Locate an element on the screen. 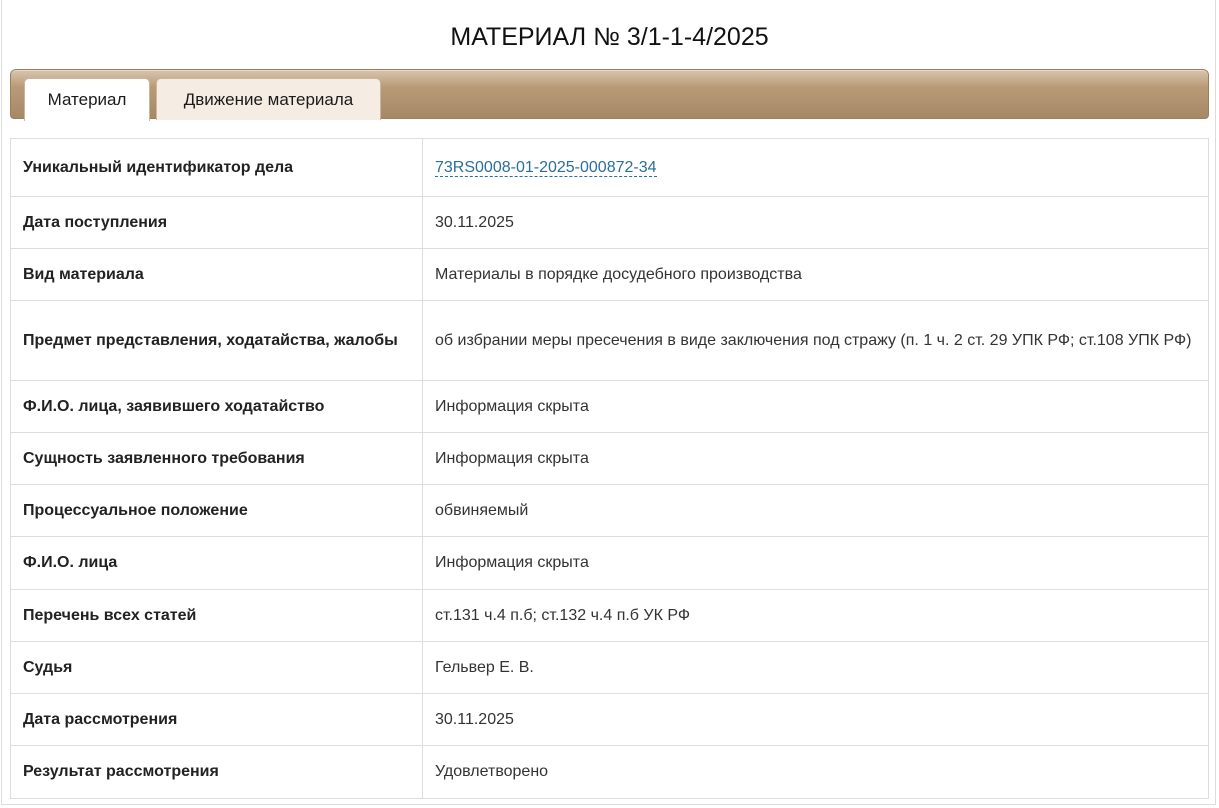  table-row: Ф.И.О. лица Информация скрыта is located at coordinates (609, 563).